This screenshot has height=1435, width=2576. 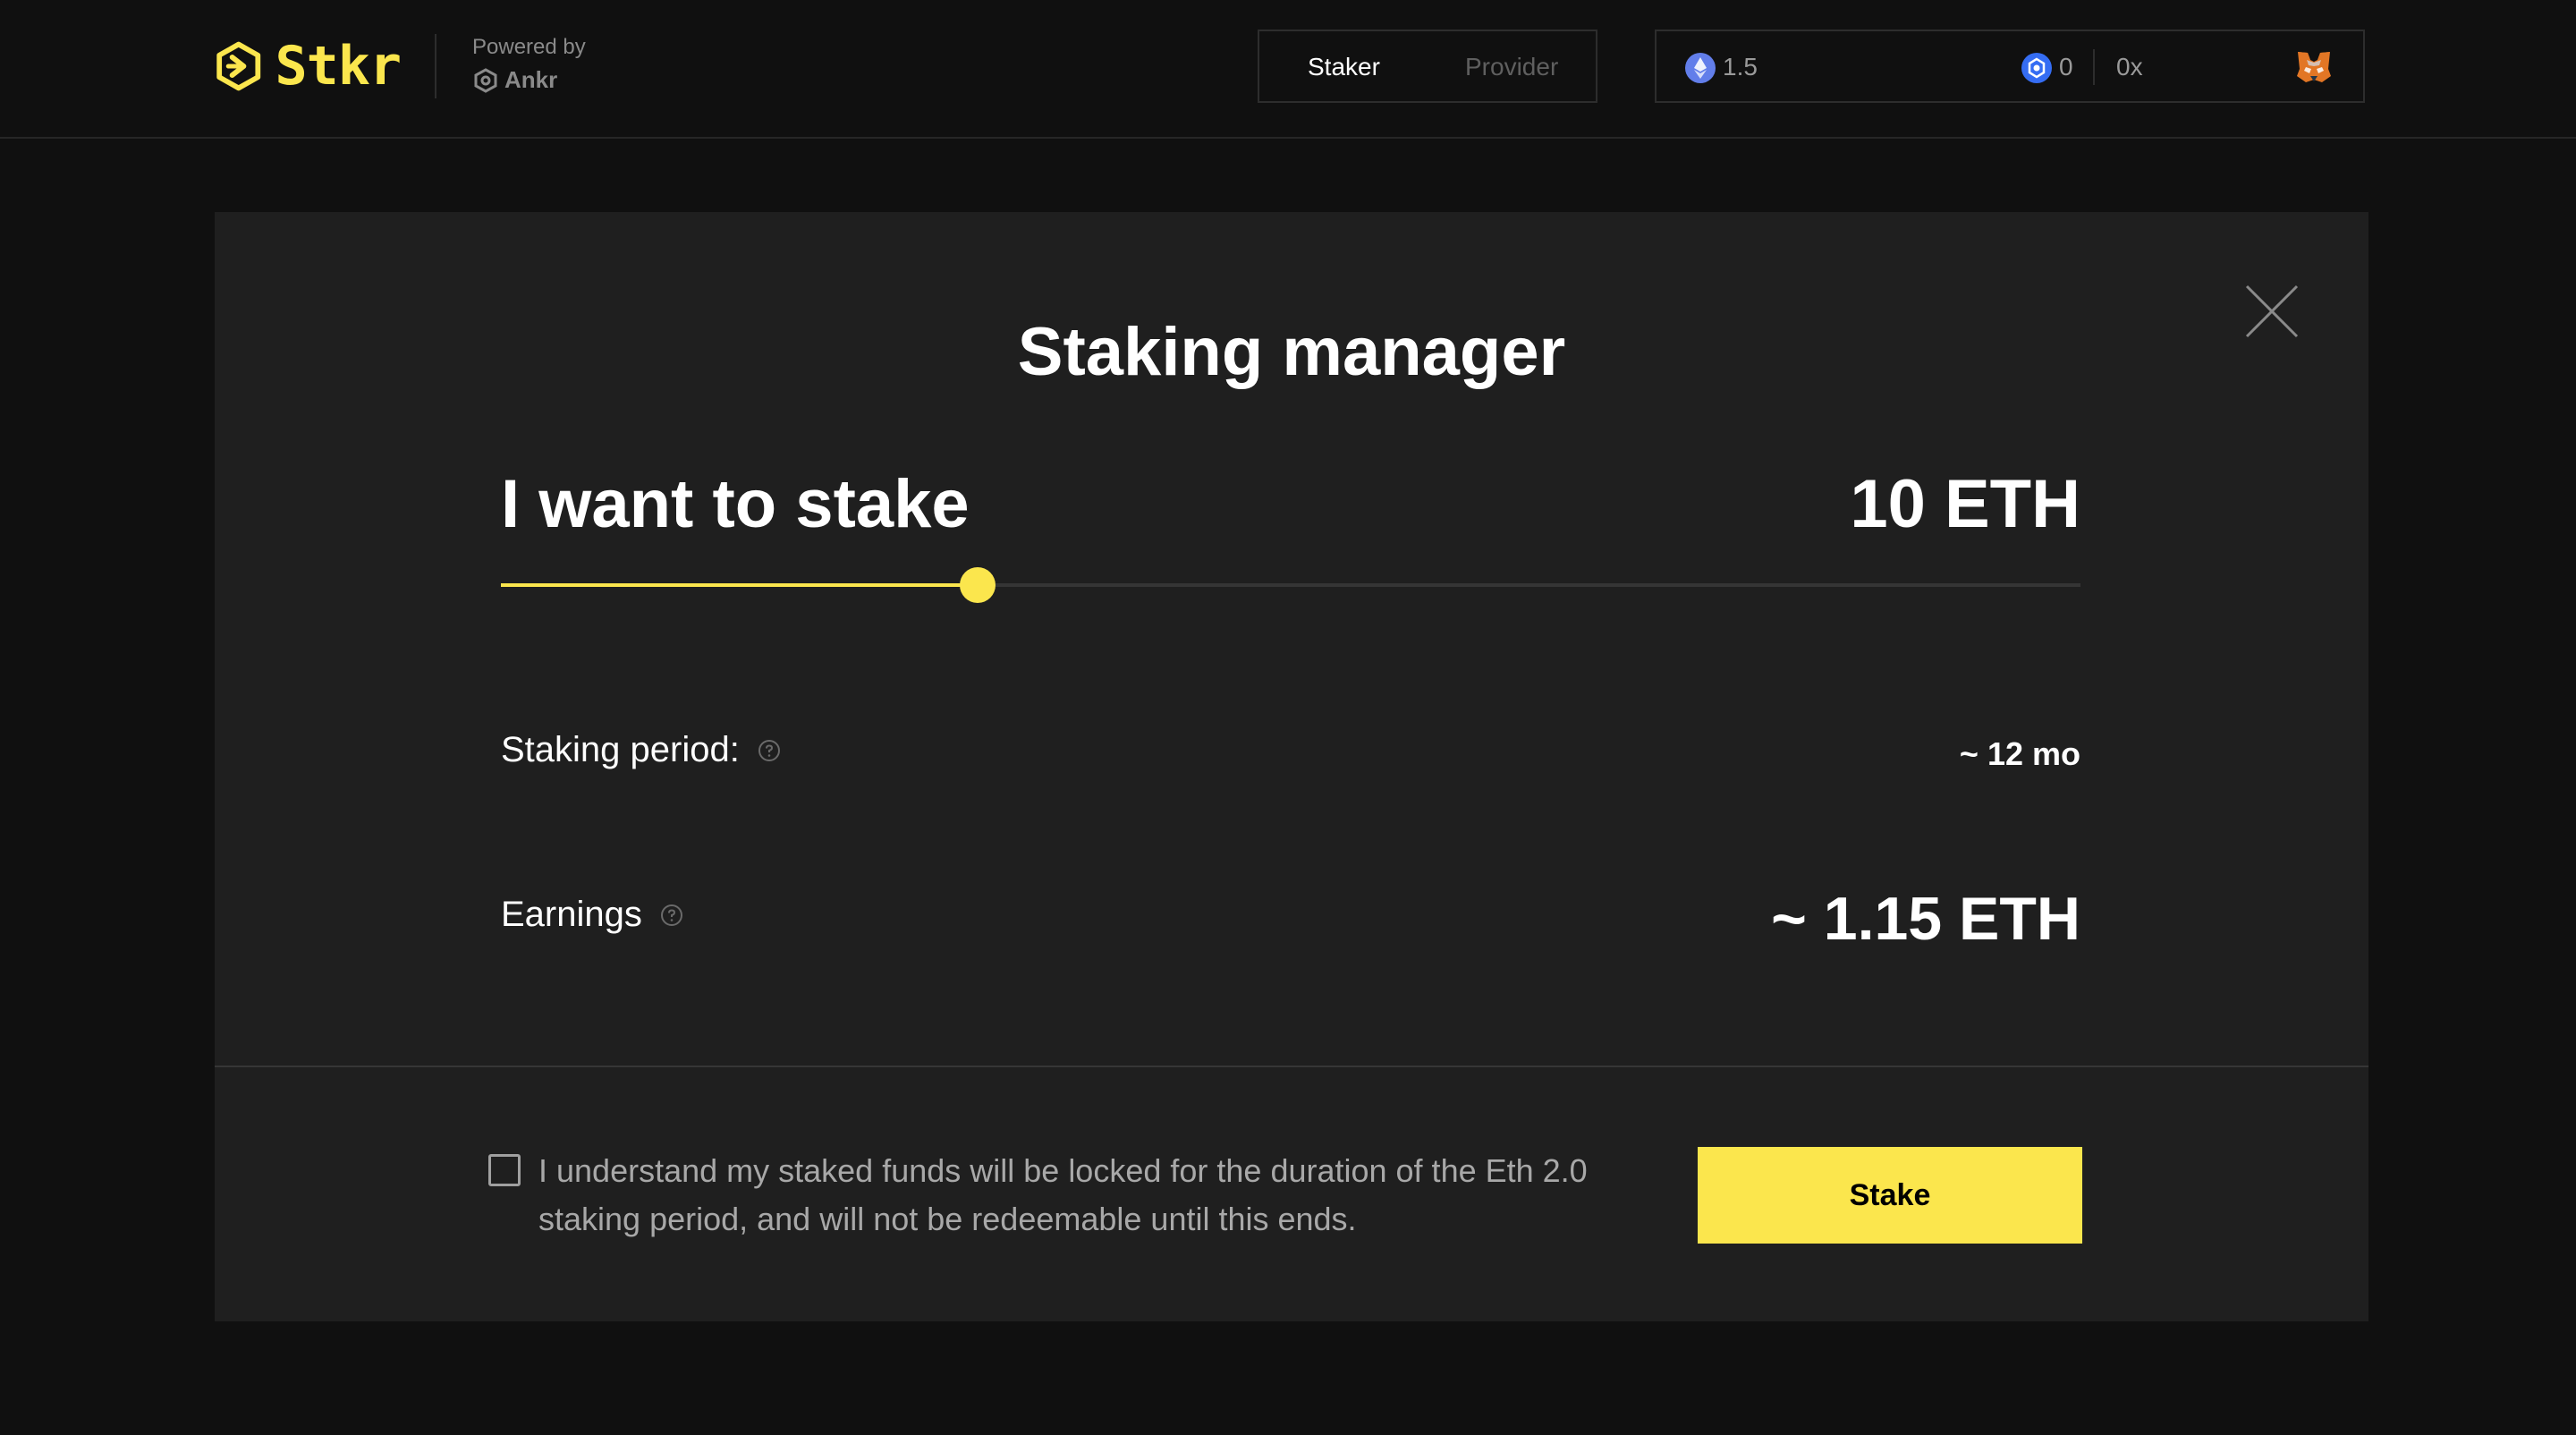 What do you see at coordinates (620, 749) in the screenshot?
I see `staking-period-label: Staking period:` at bounding box center [620, 749].